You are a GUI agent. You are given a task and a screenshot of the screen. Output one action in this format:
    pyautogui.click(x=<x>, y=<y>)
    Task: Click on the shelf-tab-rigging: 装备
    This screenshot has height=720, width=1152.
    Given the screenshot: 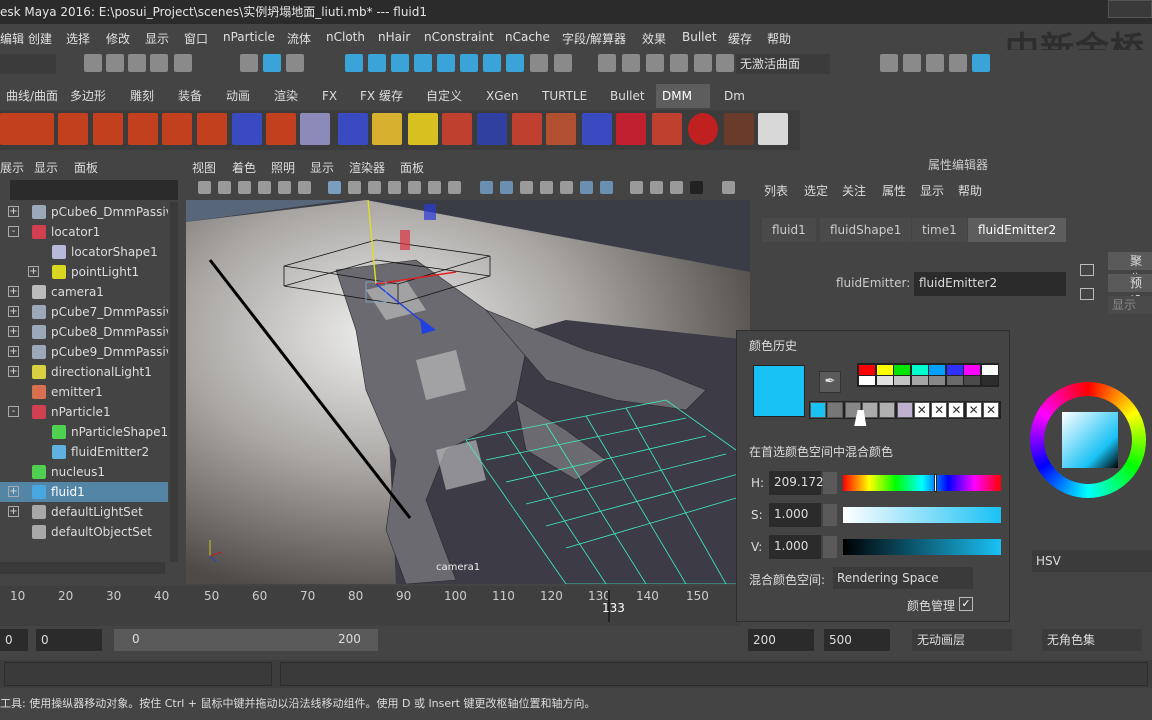 What is the action you would take?
    pyautogui.click(x=190, y=96)
    